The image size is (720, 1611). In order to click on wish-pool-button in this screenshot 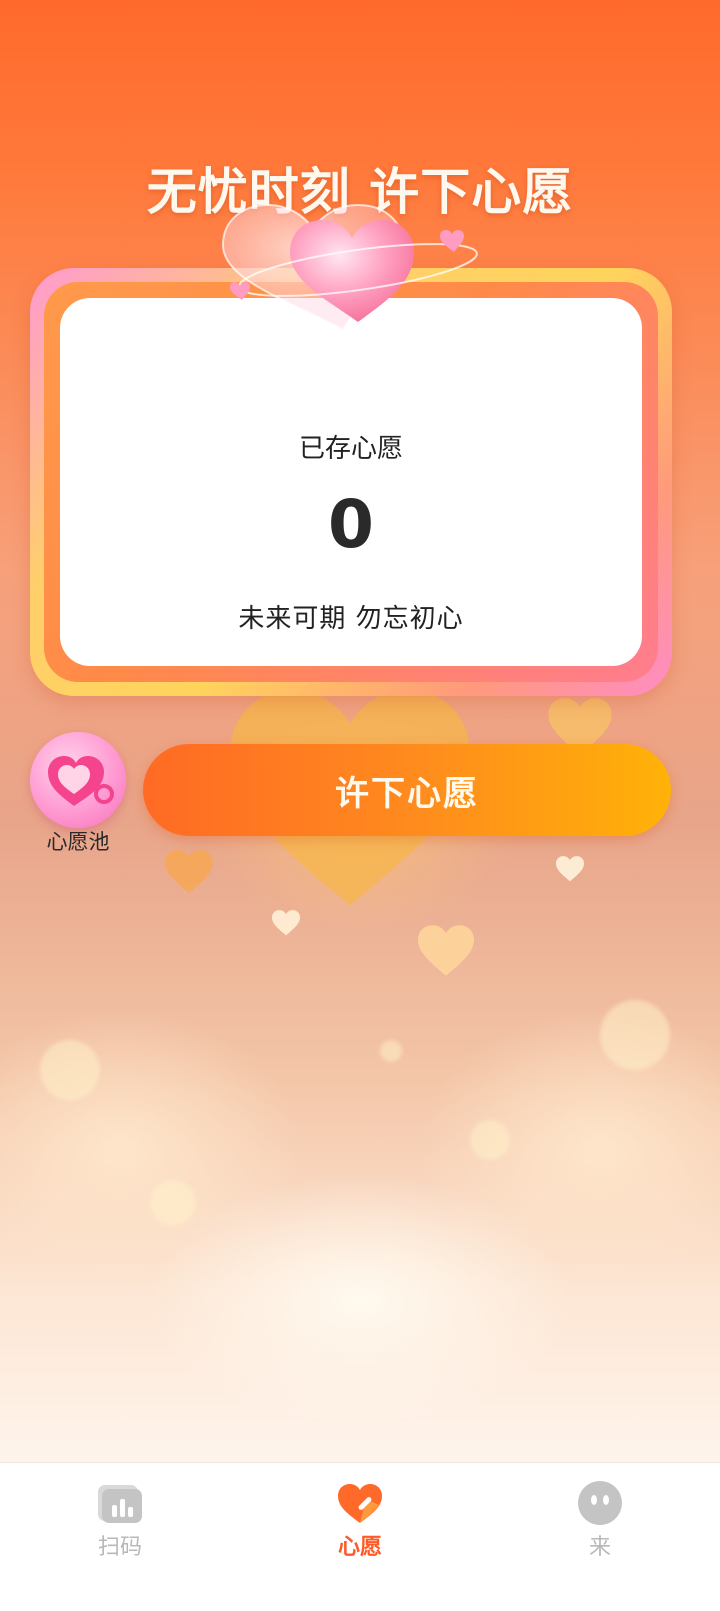, I will do `click(78, 780)`.